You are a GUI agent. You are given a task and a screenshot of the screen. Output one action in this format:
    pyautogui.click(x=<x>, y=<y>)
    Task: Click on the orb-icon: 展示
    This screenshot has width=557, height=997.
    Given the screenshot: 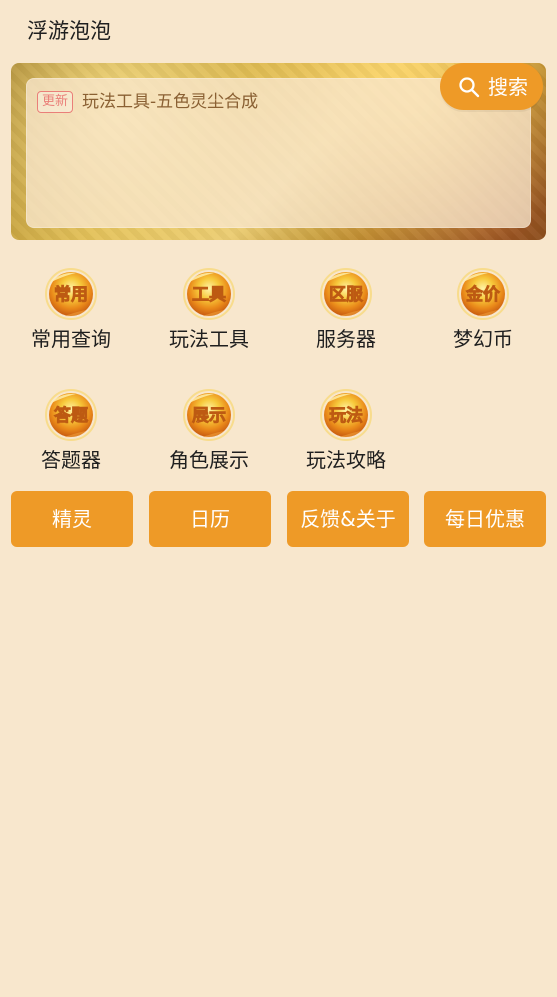 What is the action you would take?
    pyautogui.click(x=209, y=415)
    